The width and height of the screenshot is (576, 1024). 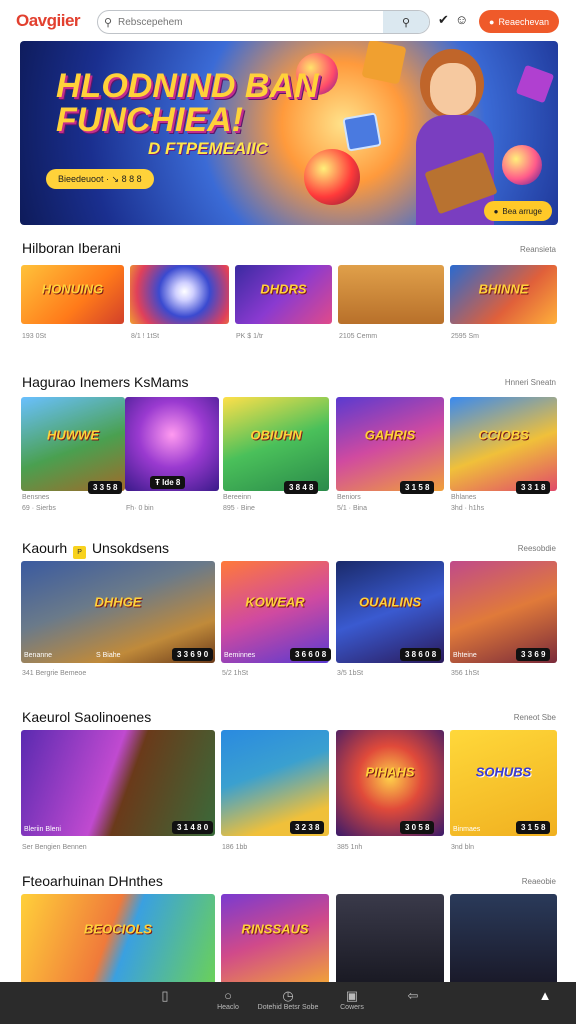 What do you see at coordinates (239, 508) in the screenshot?
I see `card-meta: 895 · Bine` at bounding box center [239, 508].